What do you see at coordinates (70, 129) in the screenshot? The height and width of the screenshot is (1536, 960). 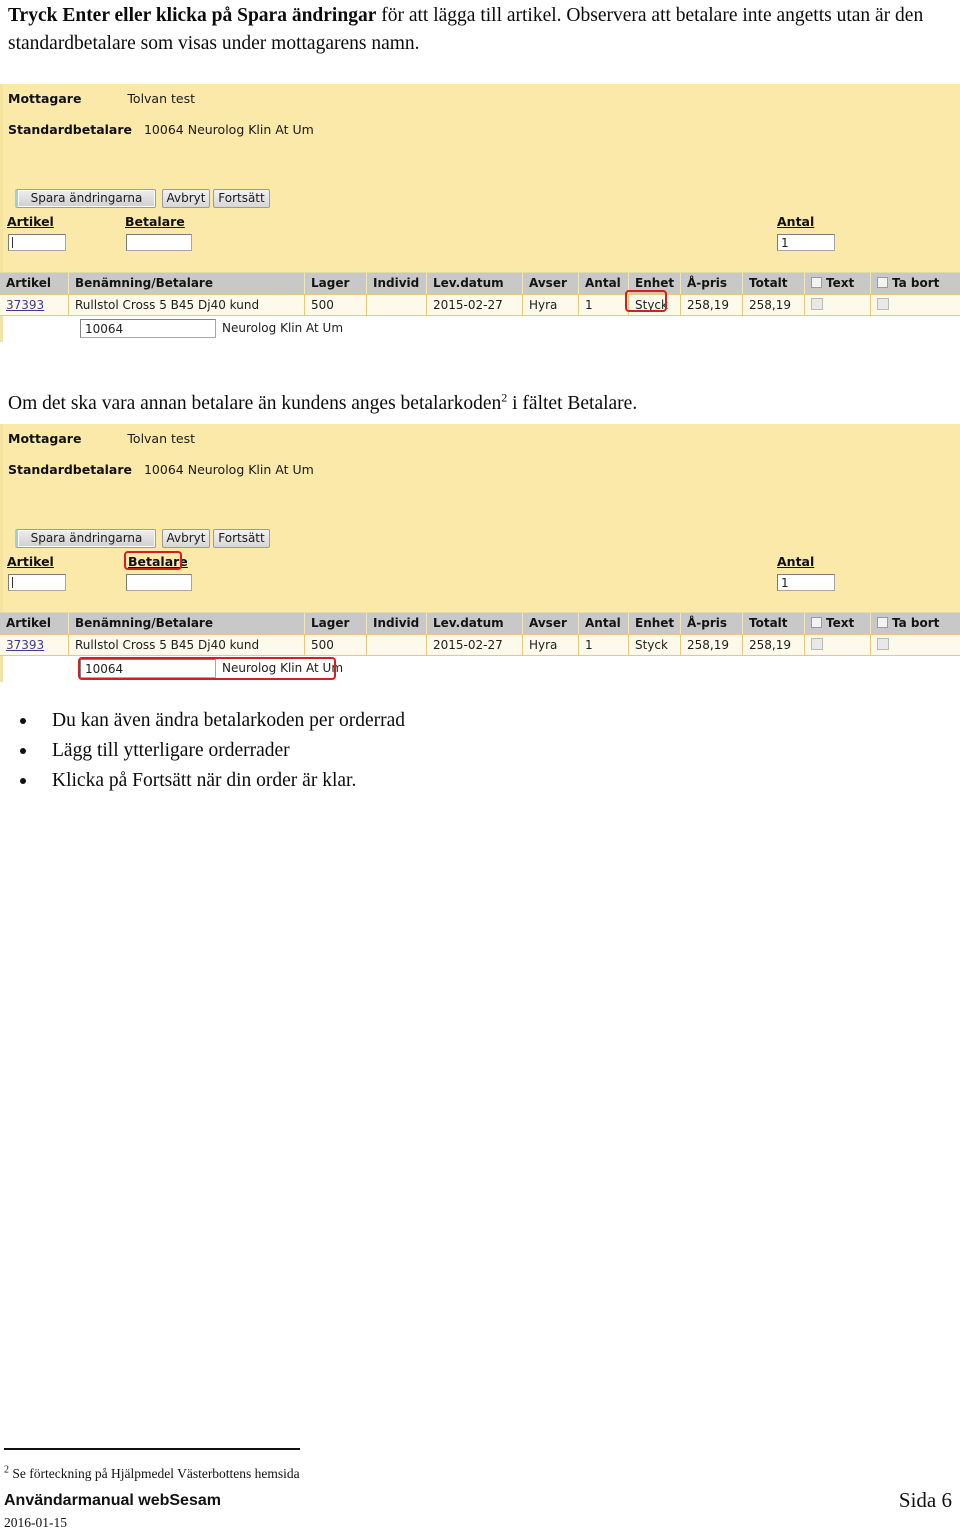 I see `default-payer-label-1: Standardbetalare` at bounding box center [70, 129].